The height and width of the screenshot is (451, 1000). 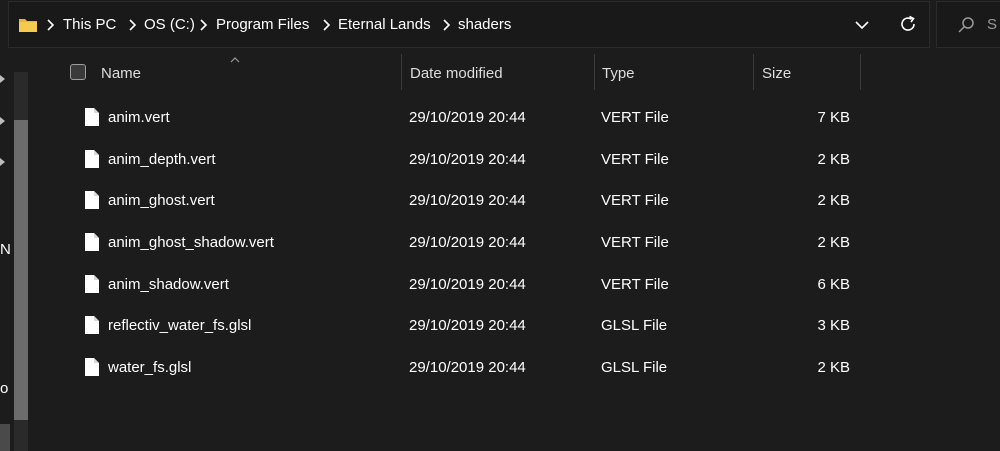 I want to click on search-icon, so click(x=966, y=25).